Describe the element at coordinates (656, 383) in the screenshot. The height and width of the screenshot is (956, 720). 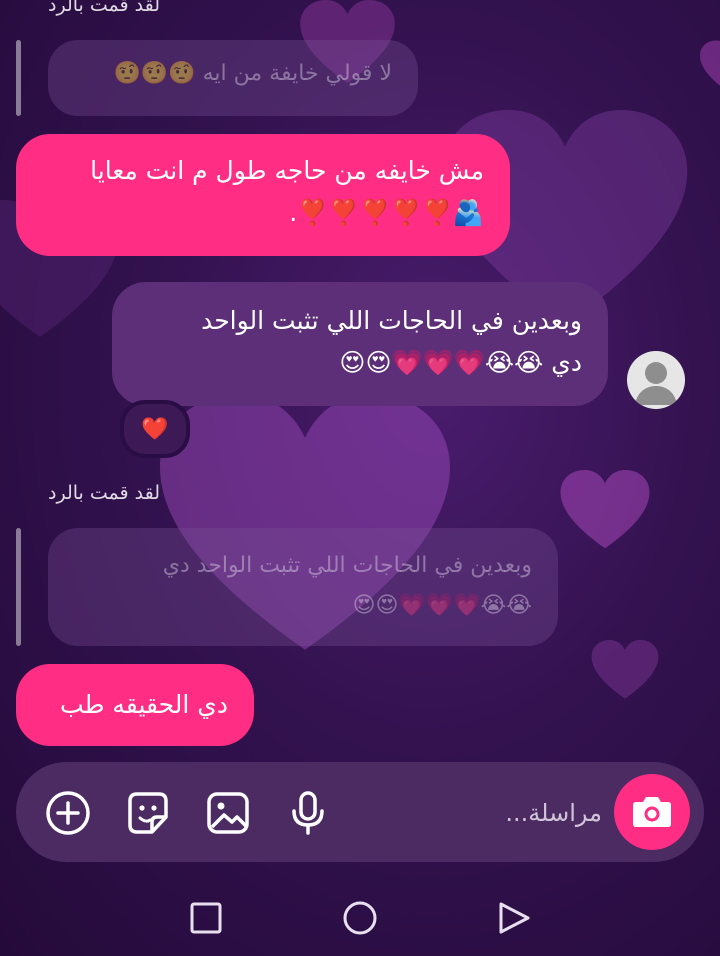
I see `default-avatar-icon` at that location.